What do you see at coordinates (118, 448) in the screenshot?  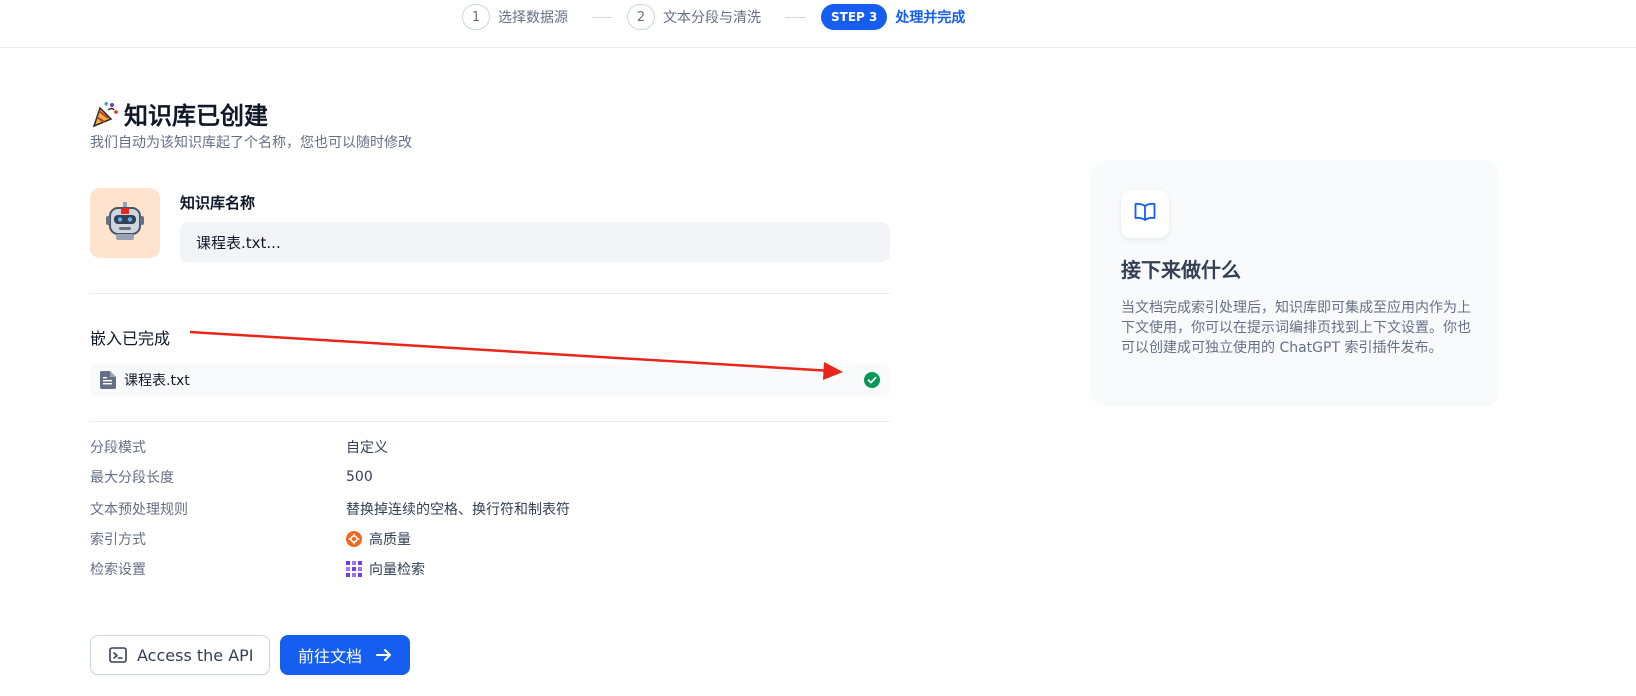 I see `settings-key: 分段模式` at bounding box center [118, 448].